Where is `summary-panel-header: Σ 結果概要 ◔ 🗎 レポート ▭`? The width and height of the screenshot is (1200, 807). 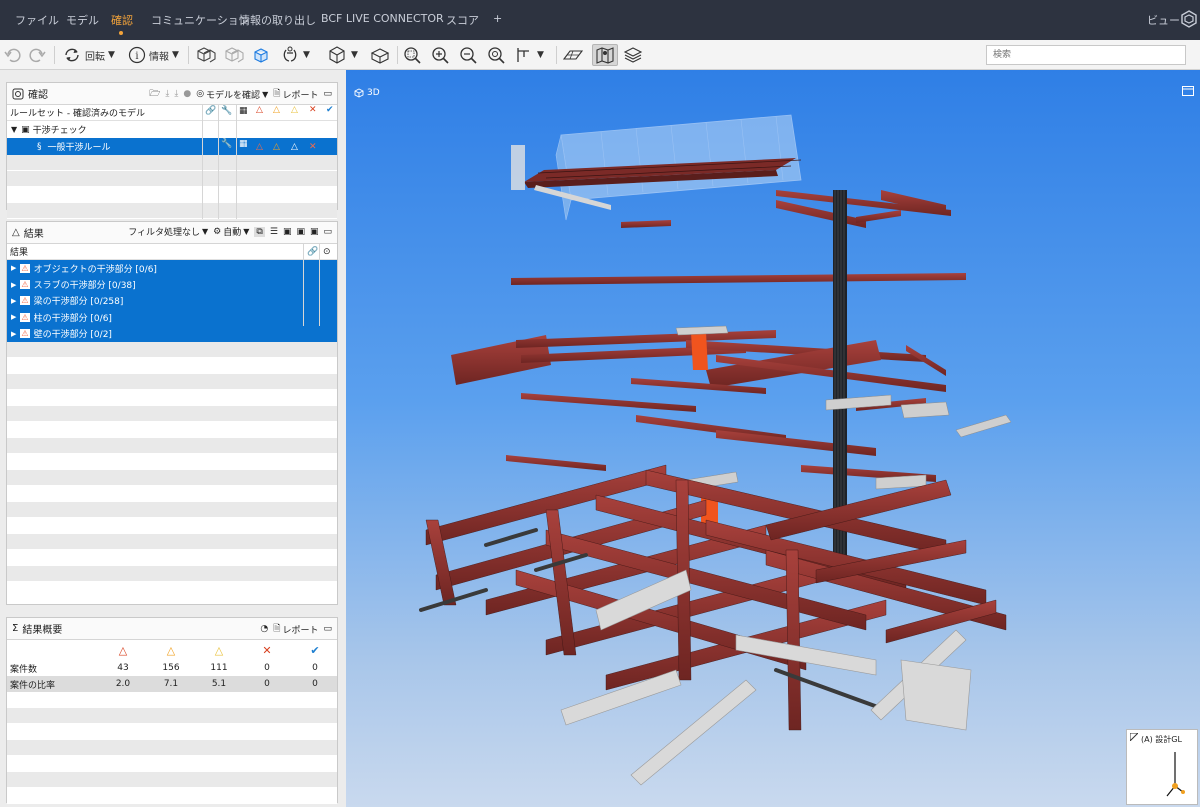
summary-panel-header: Σ 結果概要 ◔ 🗎 レポート ▭ is located at coordinates (172, 629).